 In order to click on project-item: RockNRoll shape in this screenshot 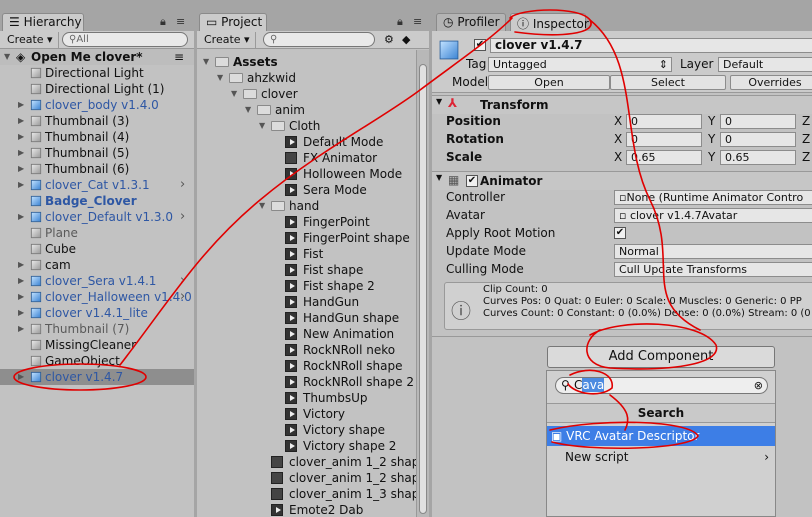, I will do `click(313, 366)`.